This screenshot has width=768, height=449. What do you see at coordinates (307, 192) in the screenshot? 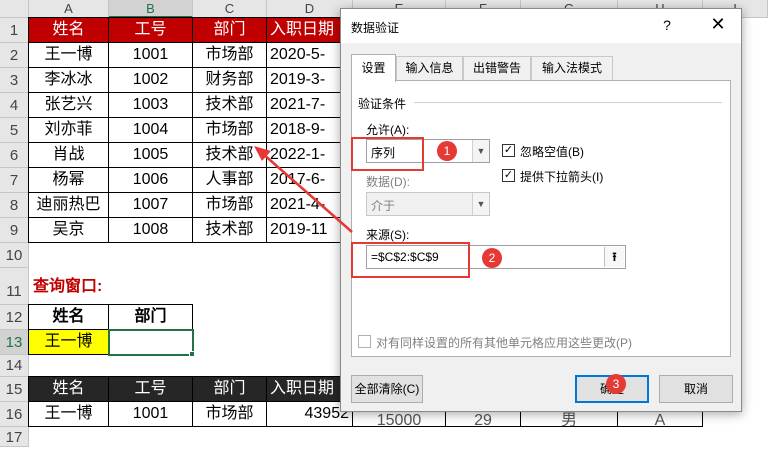
I see `arrow-line` at bounding box center [307, 192].